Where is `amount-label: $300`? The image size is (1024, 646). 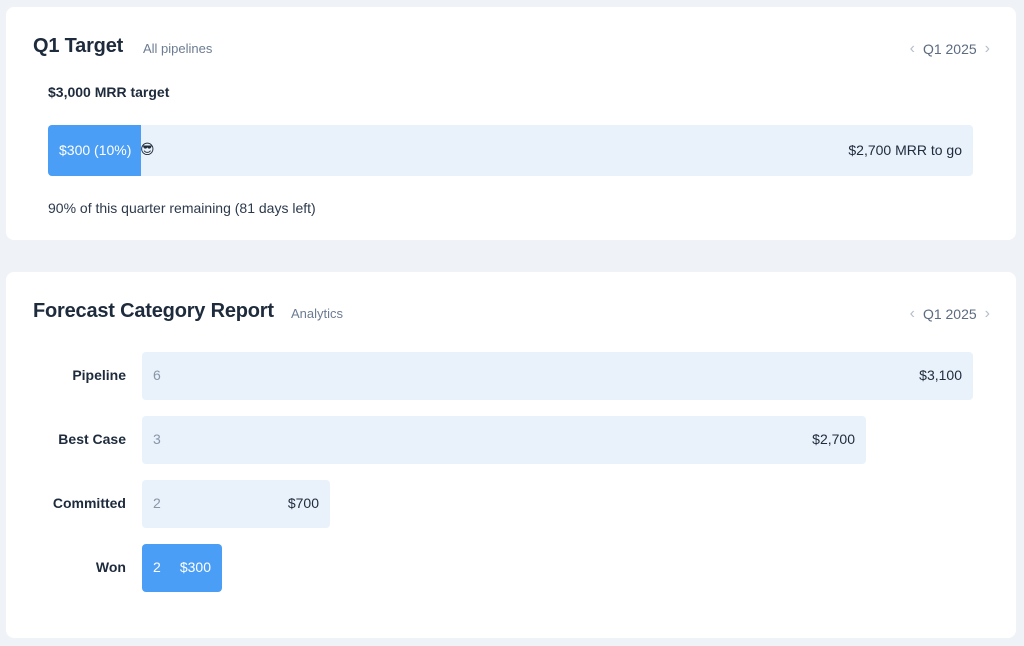 amount-label: $300 is located at coordinates (195, 567).